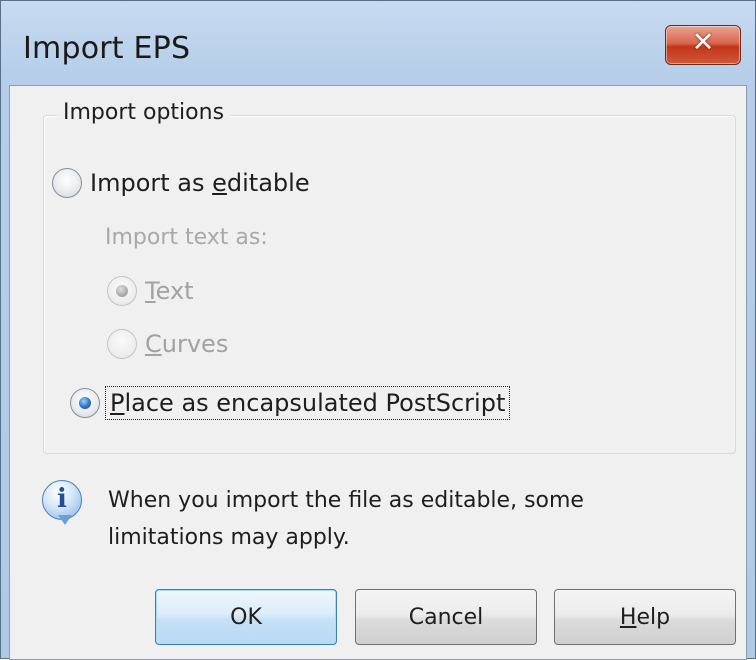 The height and width of the screenshot is (660, 756). I want to click on cancel-button: Cancel, so click(446, 617).